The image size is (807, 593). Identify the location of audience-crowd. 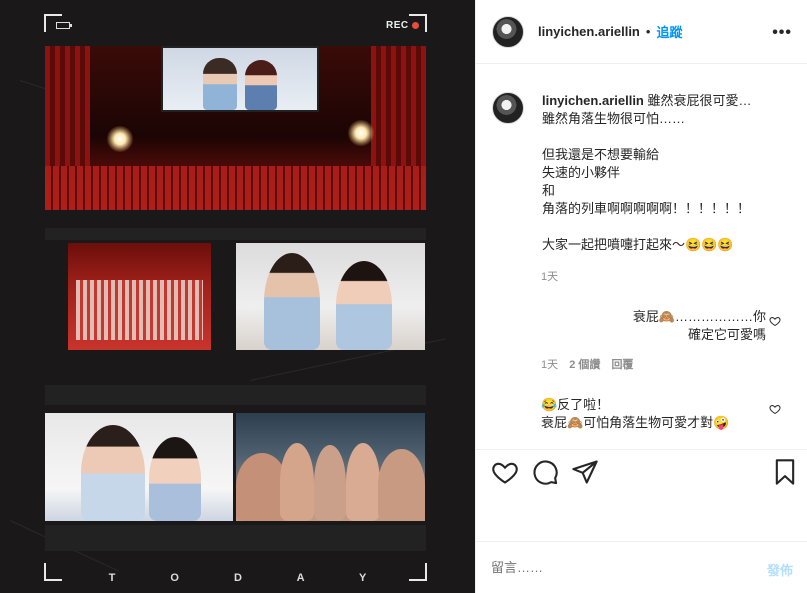
(139, 310).